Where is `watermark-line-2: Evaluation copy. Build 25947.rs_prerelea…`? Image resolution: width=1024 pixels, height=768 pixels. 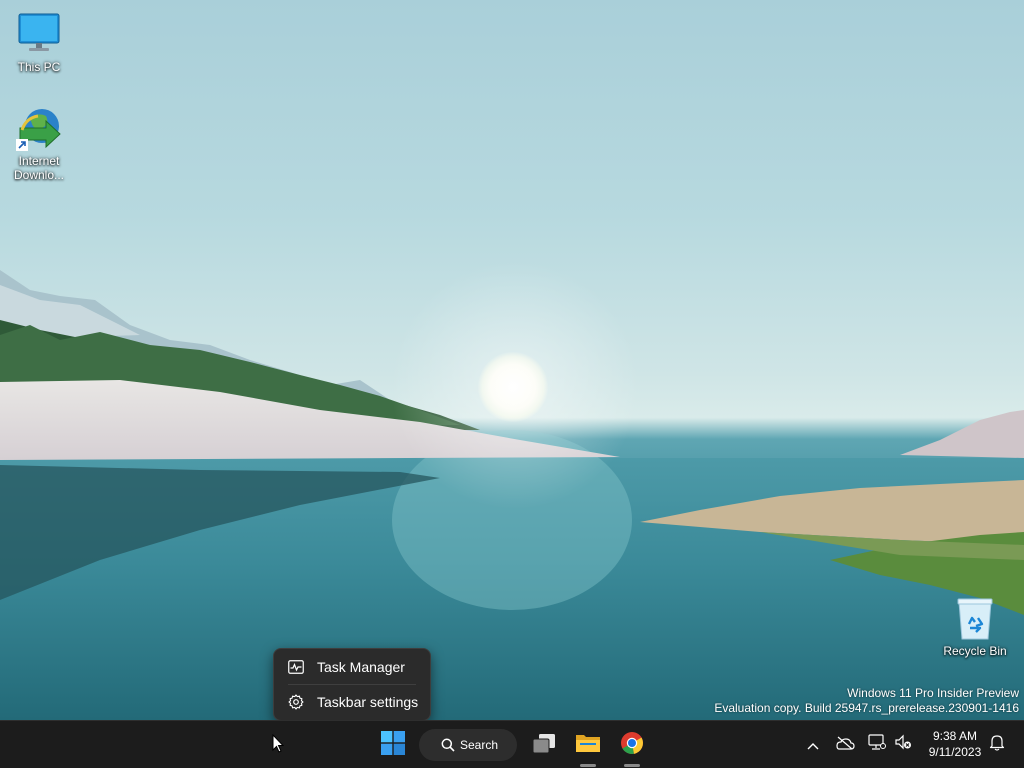 watermark-line-2: Evaluation copy. Build 25947.rs_prerelea… is located at coordinates (866, 708).